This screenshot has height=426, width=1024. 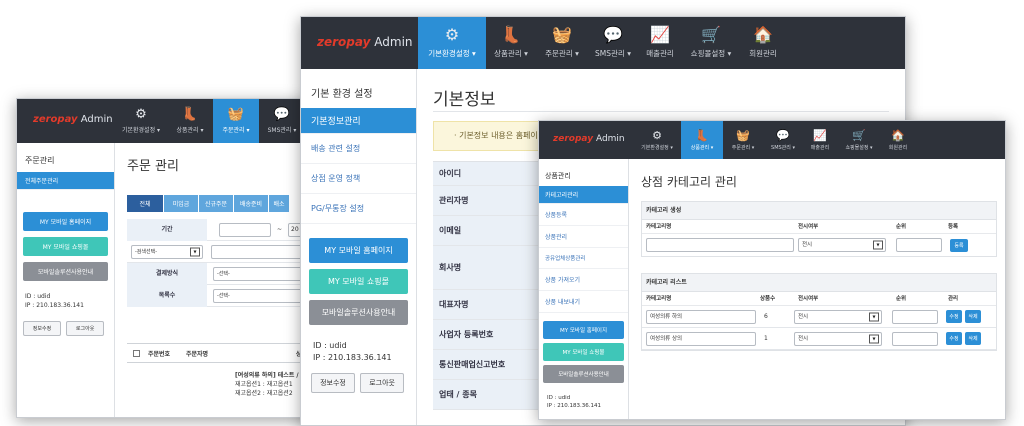 I want to click on user-actions: 정보수정 로그아웃, so click(x=358, y=381).